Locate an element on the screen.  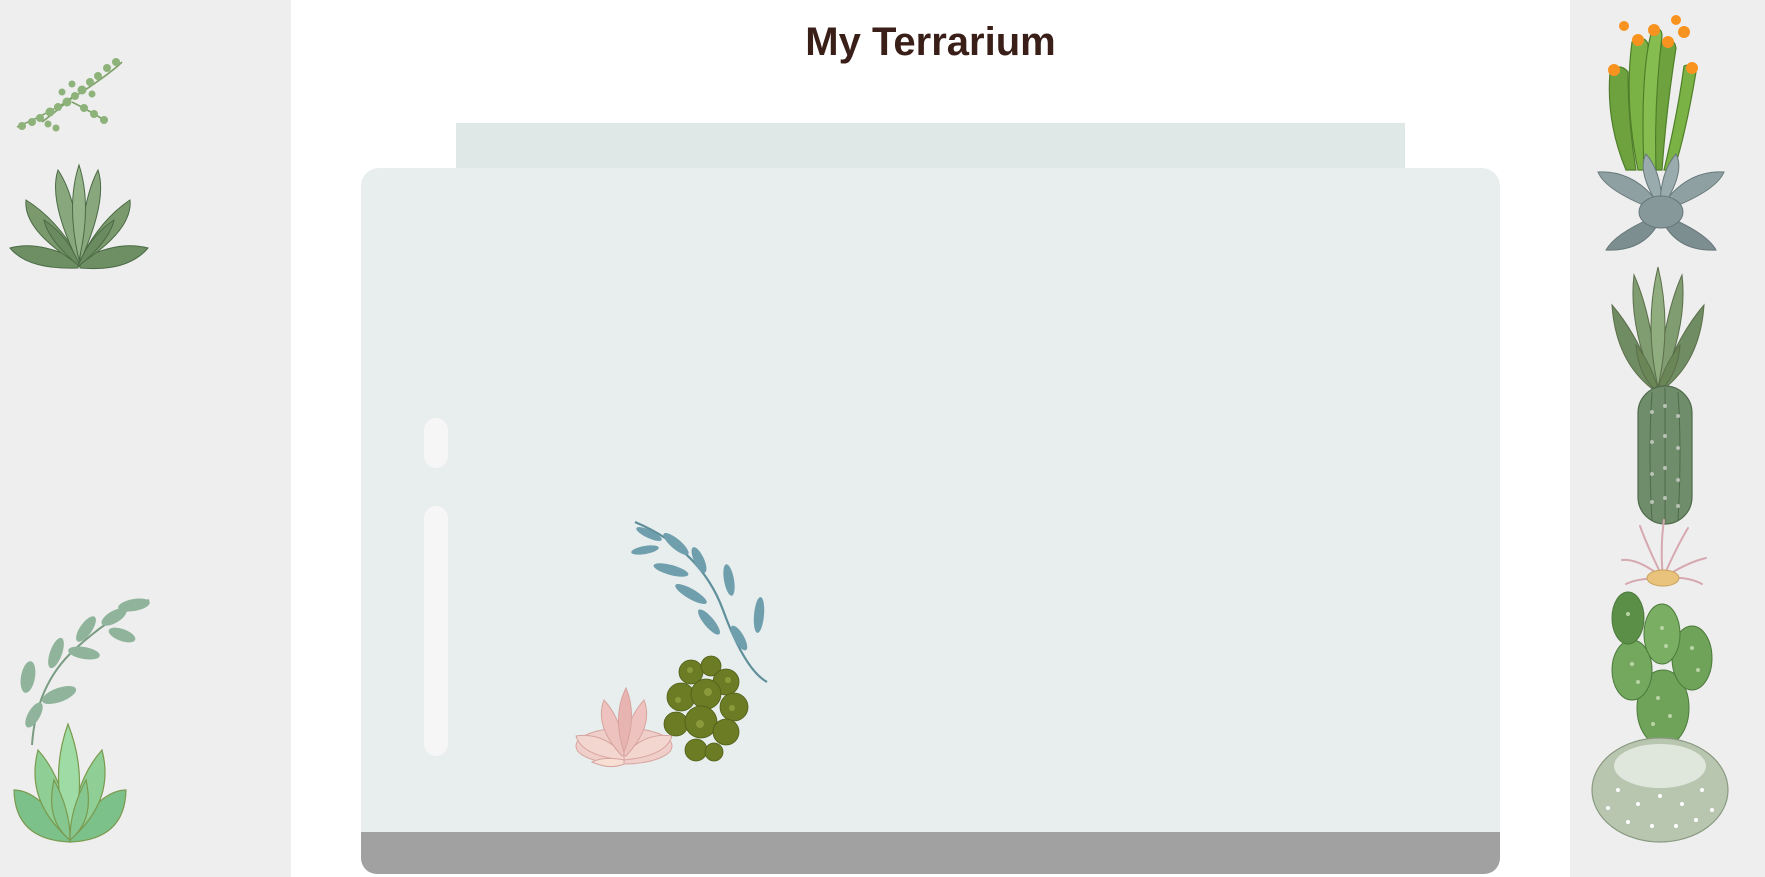
jar-glossy-highlight-short is located at coordinates (436, 443).